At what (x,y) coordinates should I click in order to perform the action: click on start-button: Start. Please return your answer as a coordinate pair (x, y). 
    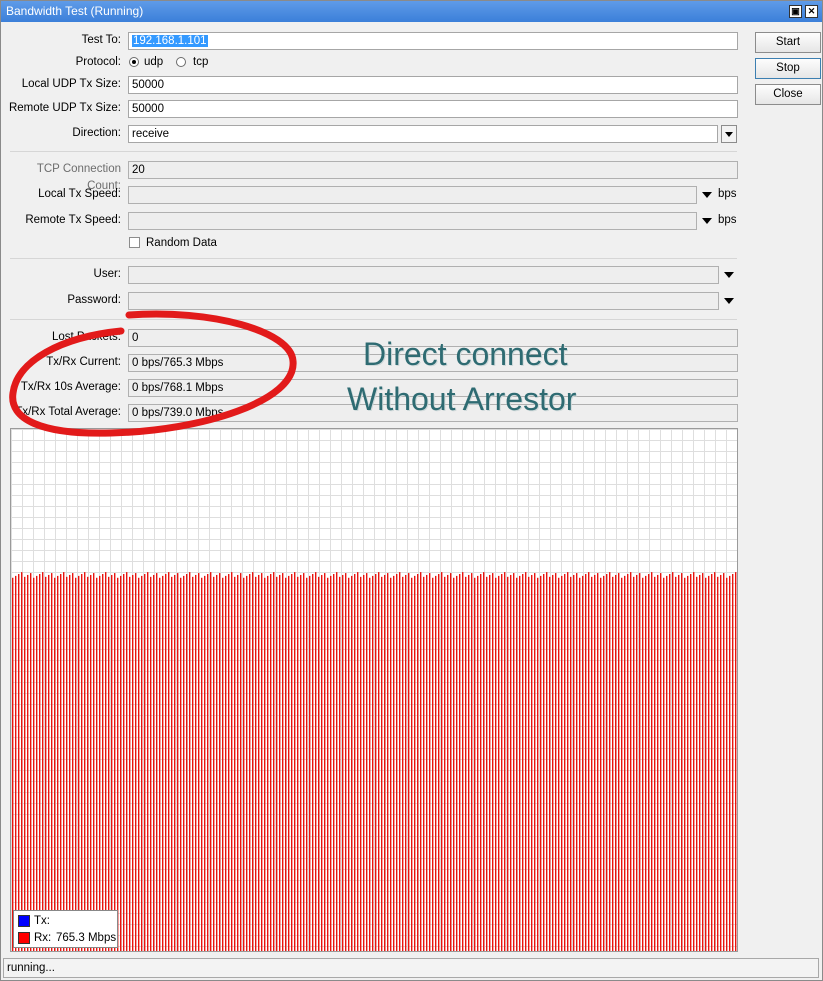
    Looking at the image, I should click on (788, 42).